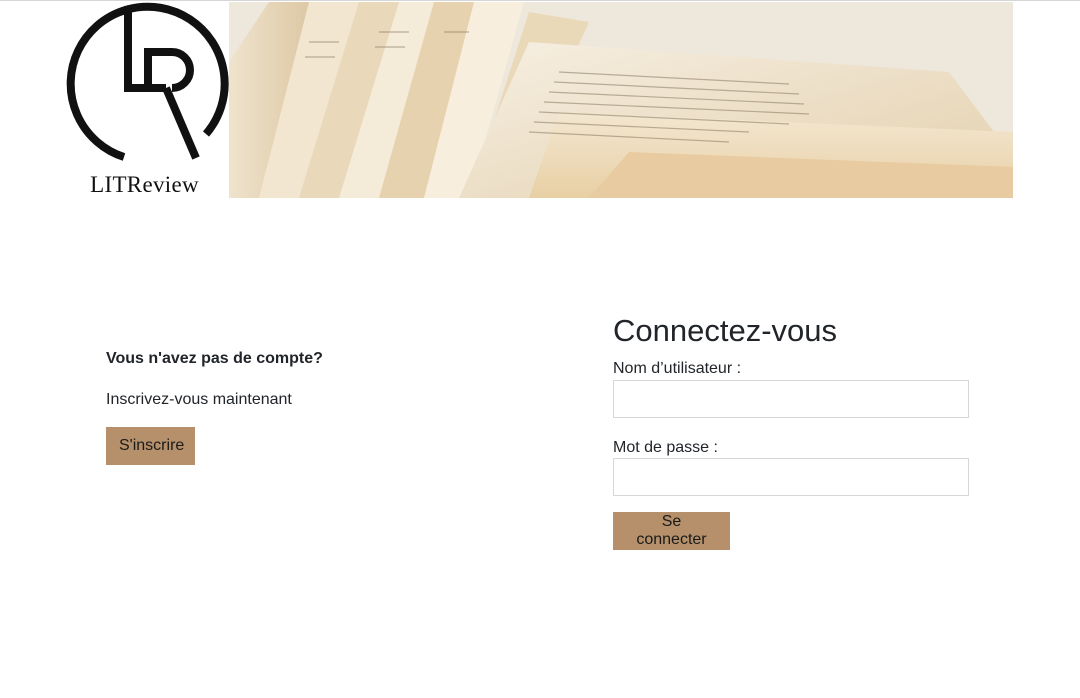  I want to click on login-title: Connectez-vous, so click(725, 330).